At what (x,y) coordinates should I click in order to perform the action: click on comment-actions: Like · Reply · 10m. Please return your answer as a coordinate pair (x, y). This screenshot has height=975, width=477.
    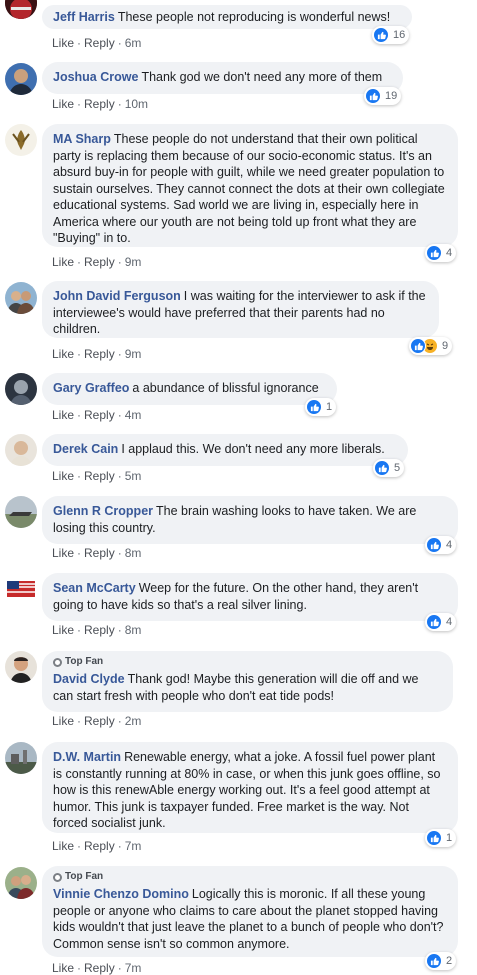
    Looking at the image, I should click on (100, 104).